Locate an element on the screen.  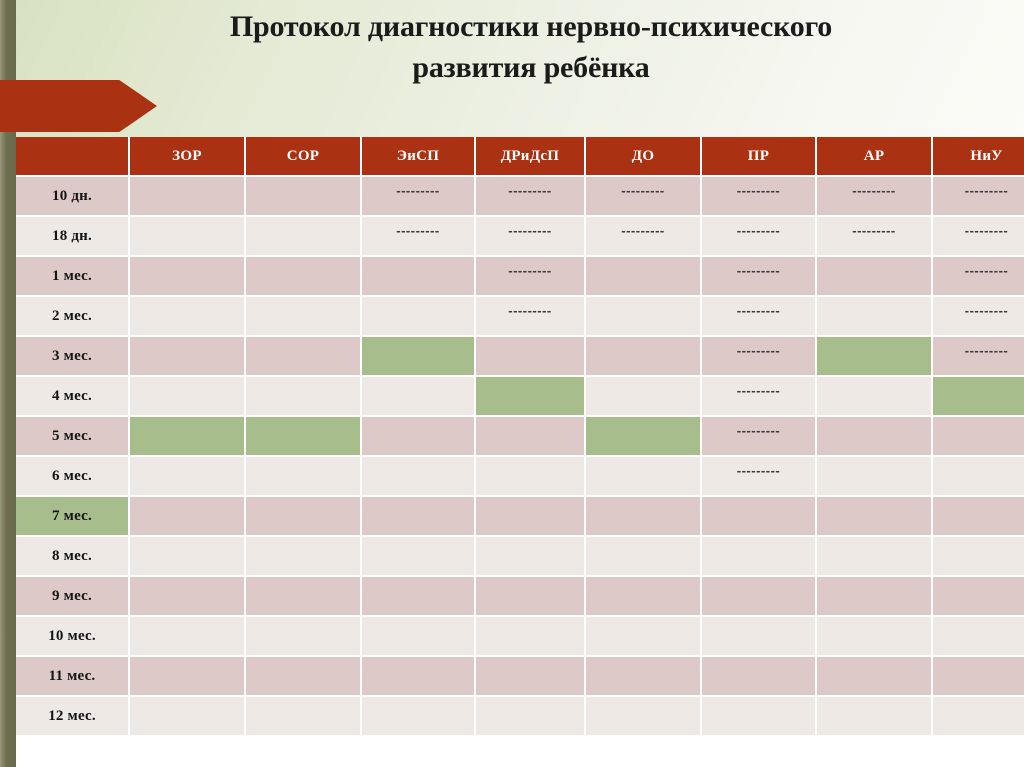
column-header-pr: ПР is located at coordinates (758, 156).